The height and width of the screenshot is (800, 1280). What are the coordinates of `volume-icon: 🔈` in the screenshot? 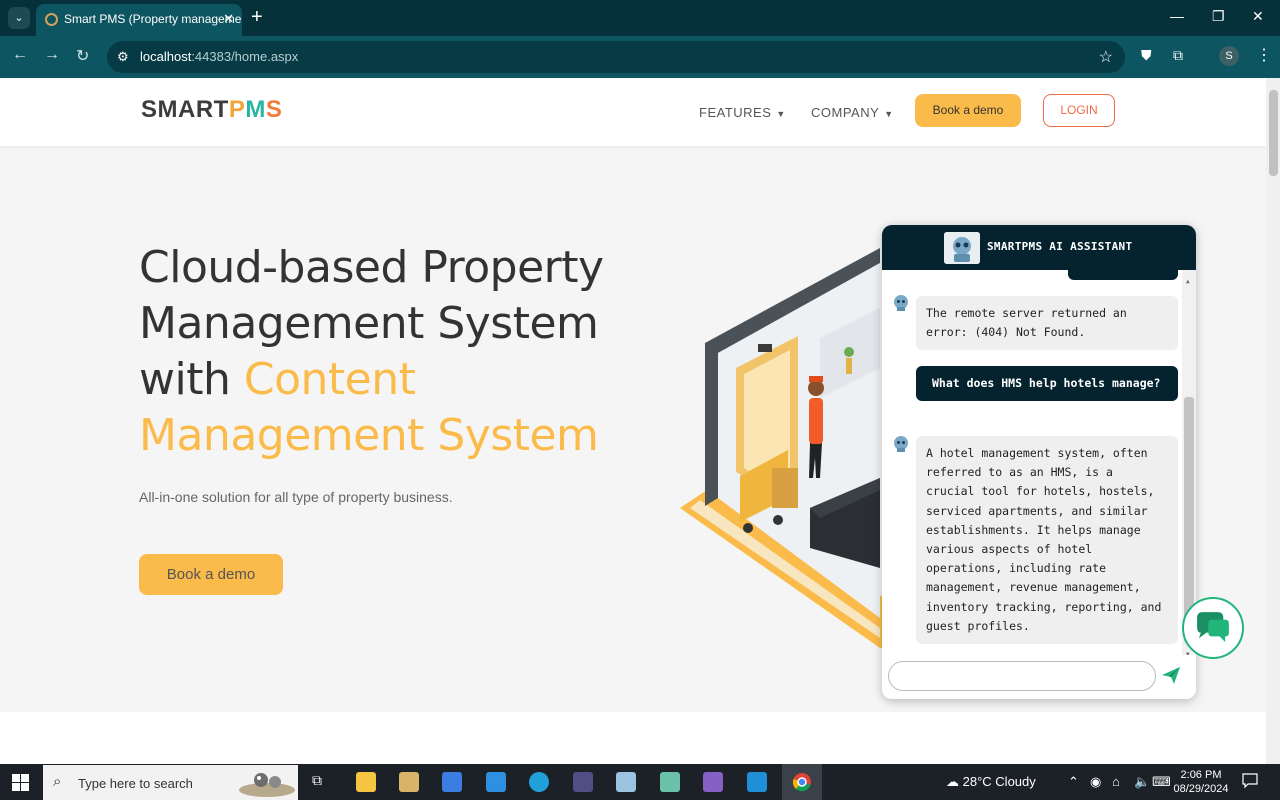 It's located at (1142, 782).